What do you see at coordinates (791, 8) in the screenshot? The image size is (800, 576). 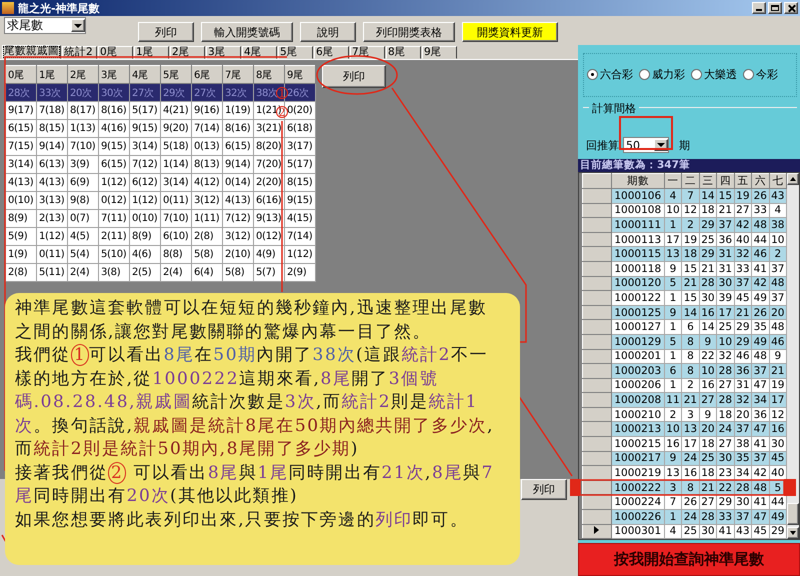 I see `close-button` at bounding box center [791, 8].